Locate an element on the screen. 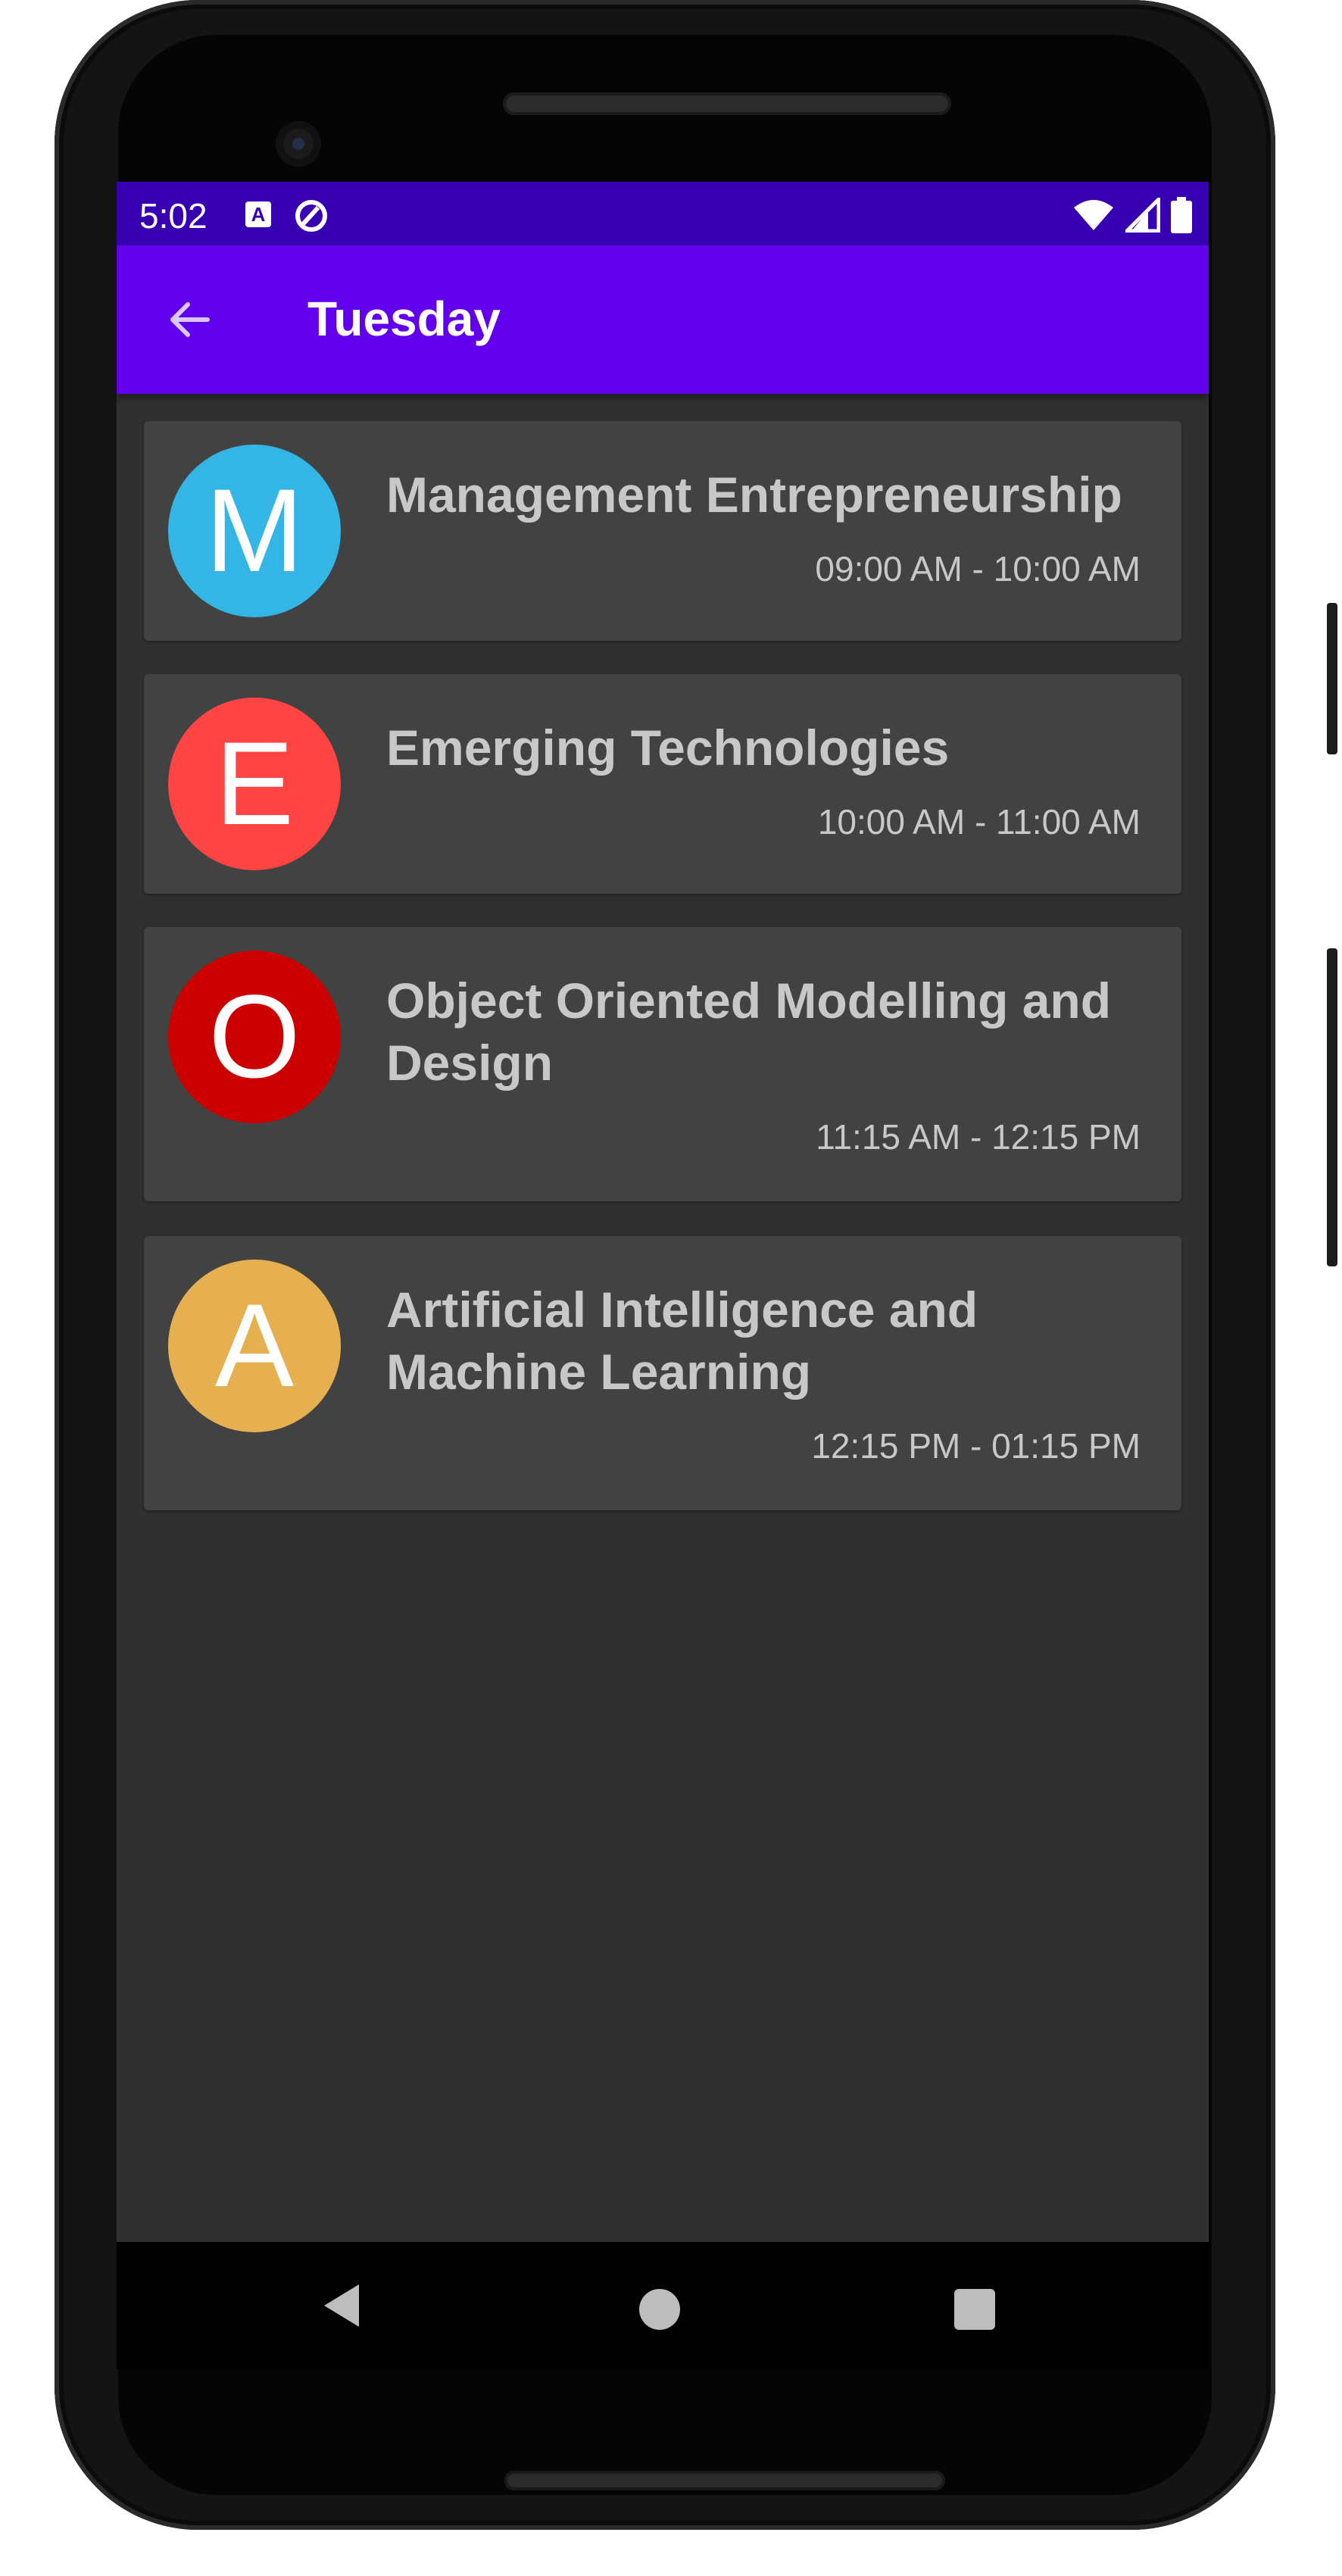  status-icons is located at coordinates (1132, 215).